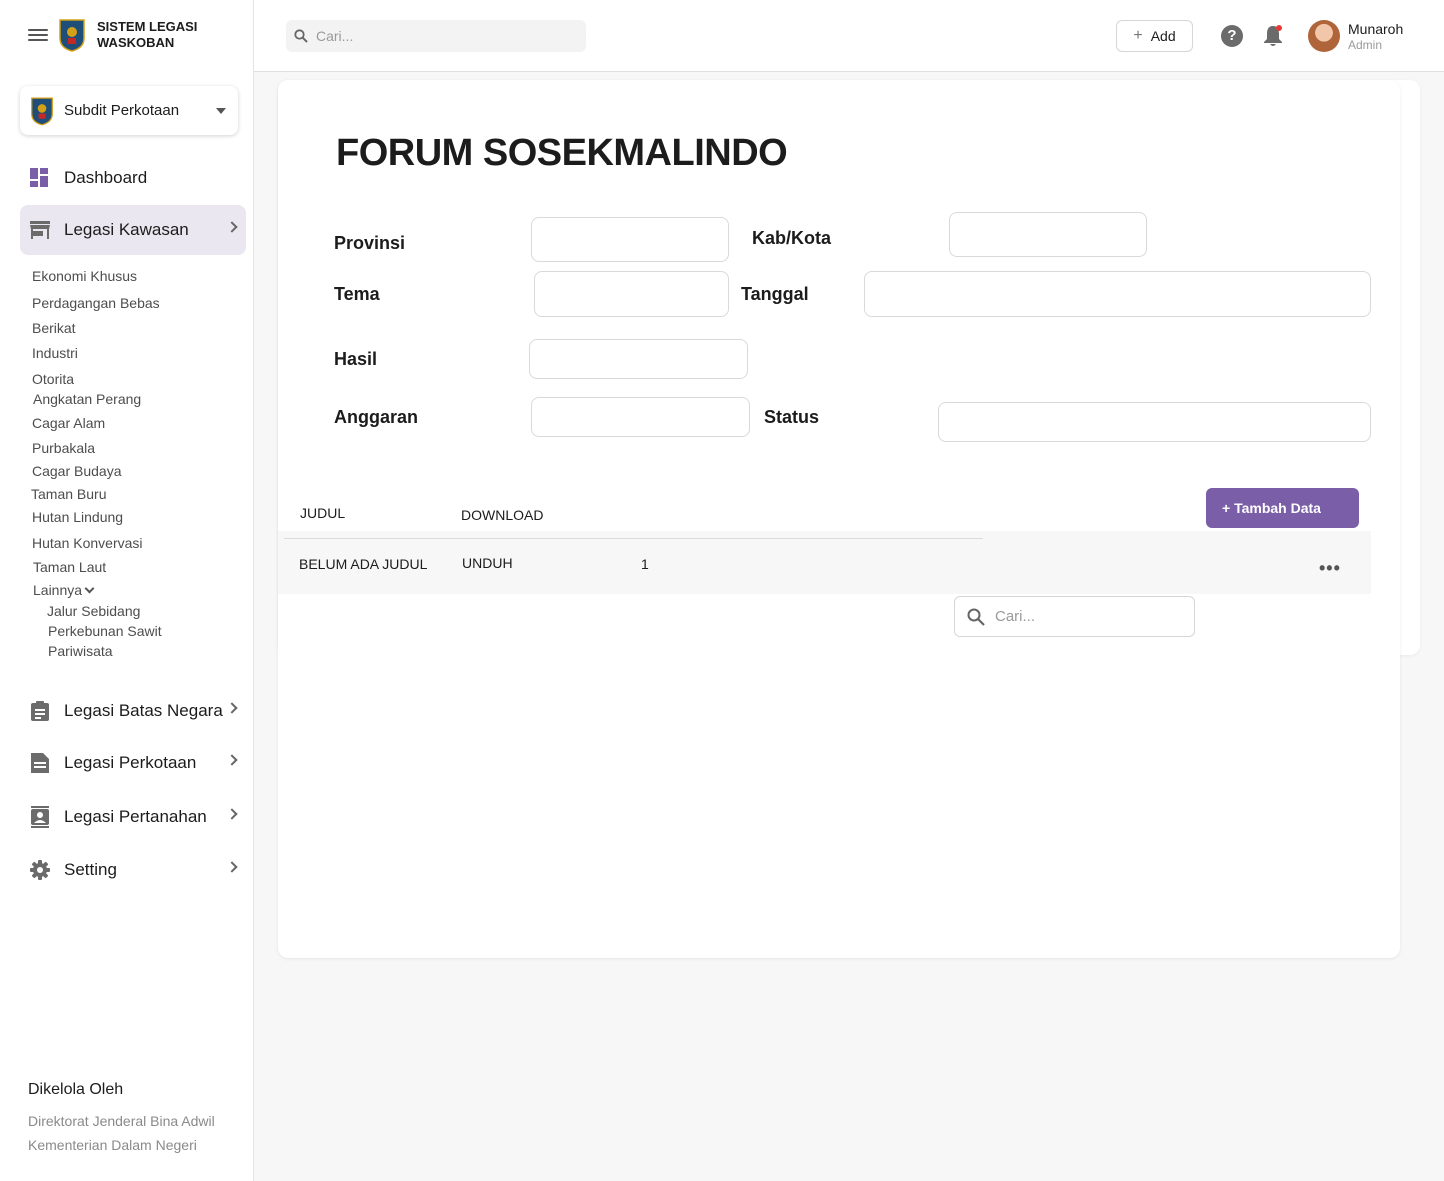 This screenshot has width=1444, height=1181. What do you see at coordinates (357, 294) in the screenshot?
I see `tema-label: Tema` at bounding box center [357, 294].